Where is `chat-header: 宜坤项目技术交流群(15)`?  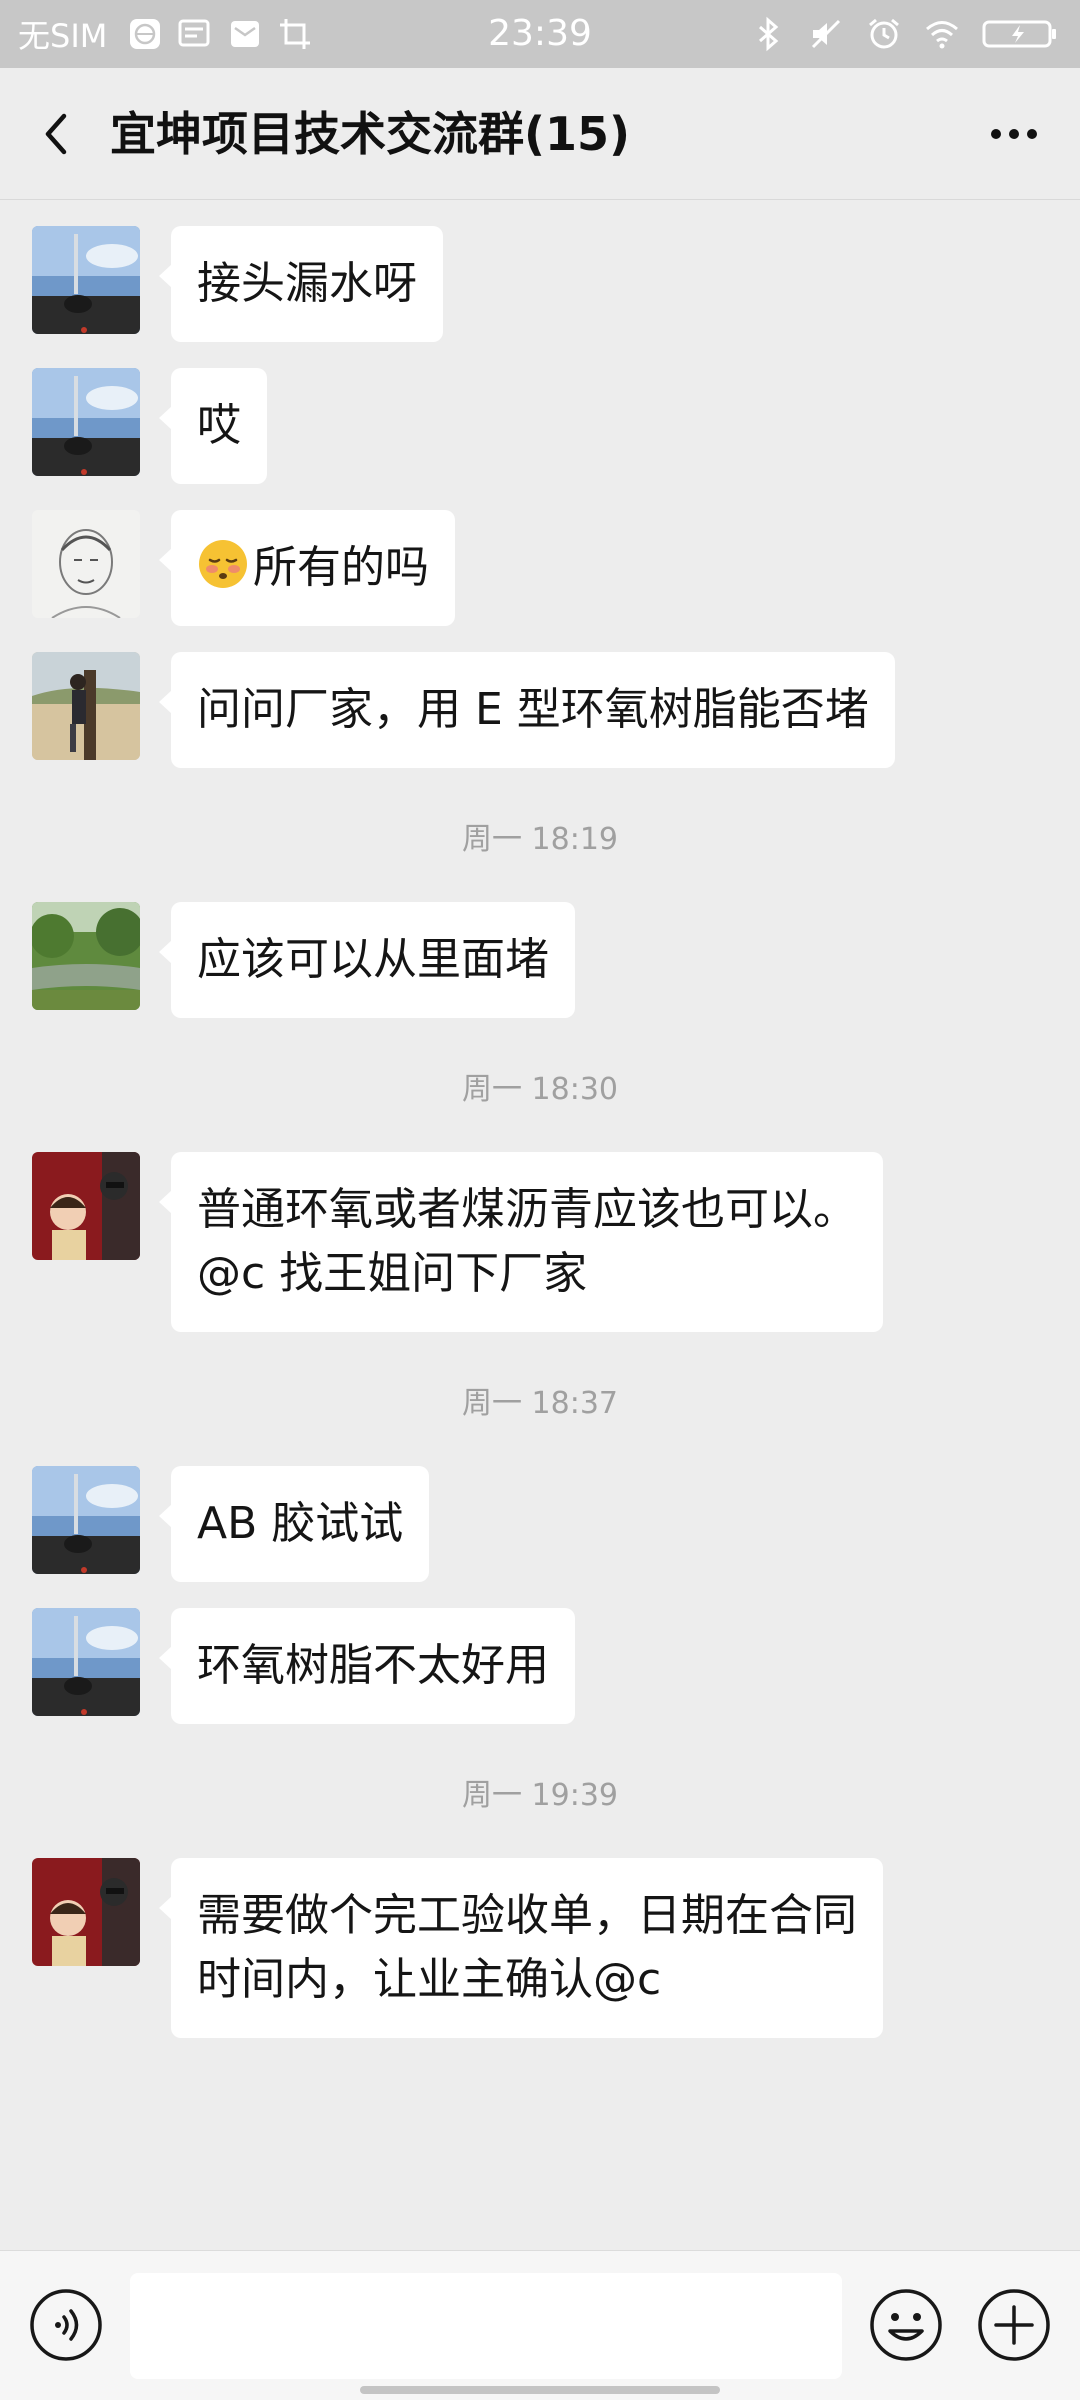 chat-header: 宜坤项目技术交流群(15) is located at coordinates (540, 134).